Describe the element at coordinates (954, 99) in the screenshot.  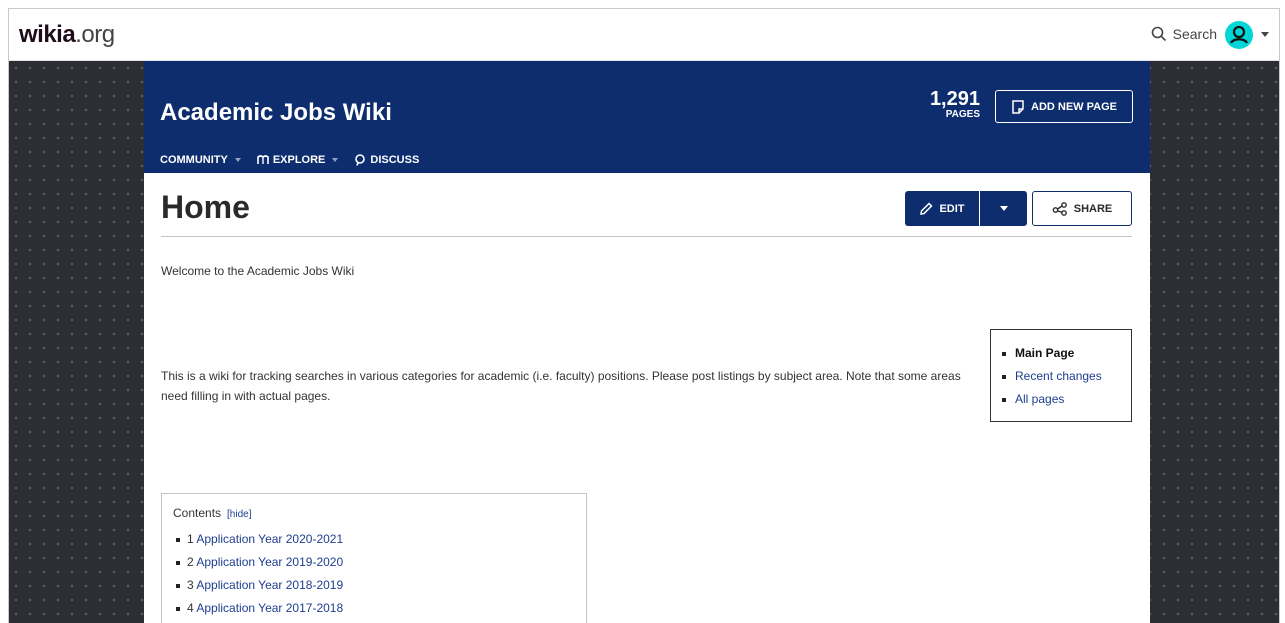
I see `page-count: 1,291` at that location.